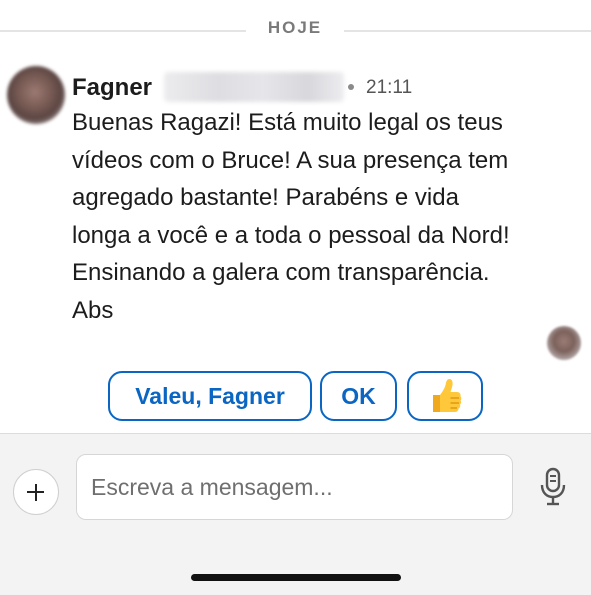  What do you see at coordinates (553, 487) in the screenshot?
I see `microphone-icon` at bounding box center [553, 487].